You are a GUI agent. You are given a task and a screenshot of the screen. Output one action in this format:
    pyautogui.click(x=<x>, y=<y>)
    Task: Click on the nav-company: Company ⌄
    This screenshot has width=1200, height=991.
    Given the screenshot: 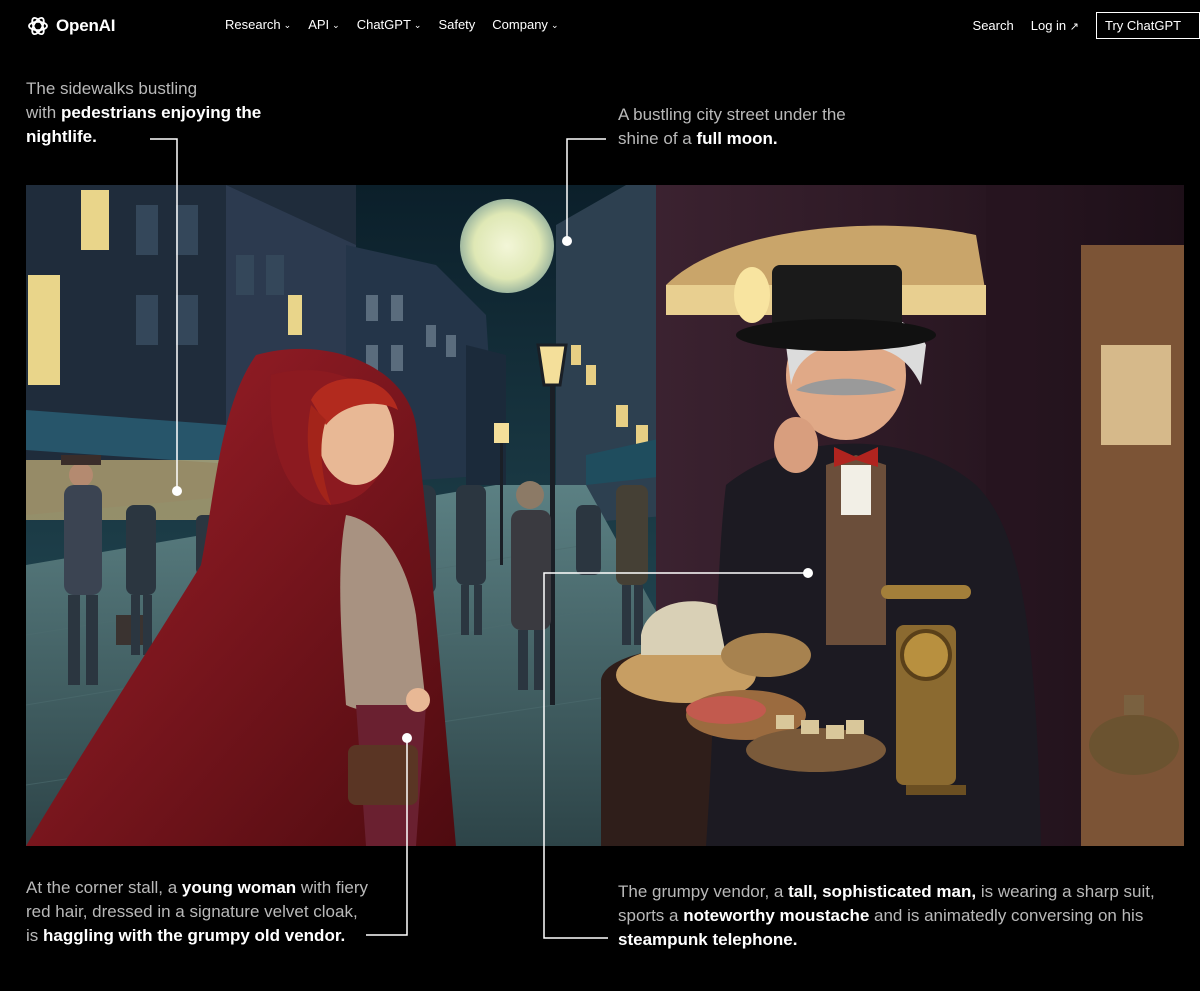 What is the action you would take?
    pyautogui.click(x=525, y=24)
    